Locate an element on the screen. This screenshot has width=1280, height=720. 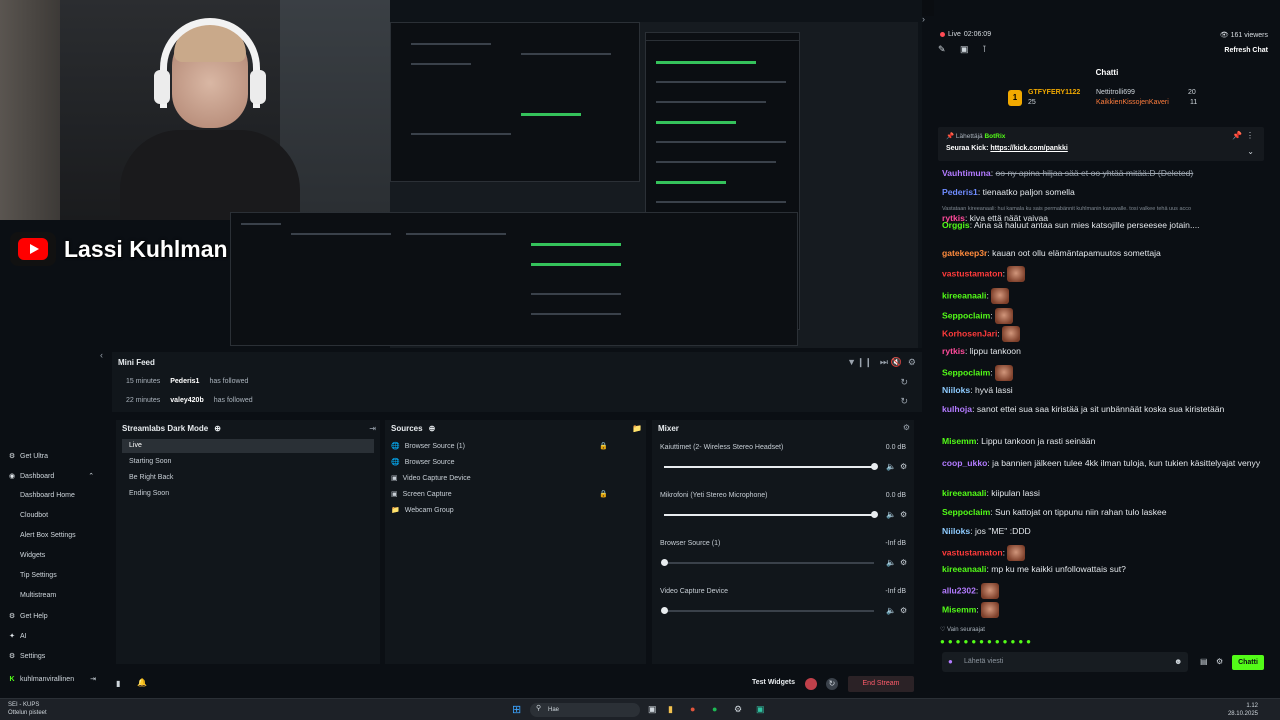
chat-username: gatekeep3r is located at coordinates (964, 253).